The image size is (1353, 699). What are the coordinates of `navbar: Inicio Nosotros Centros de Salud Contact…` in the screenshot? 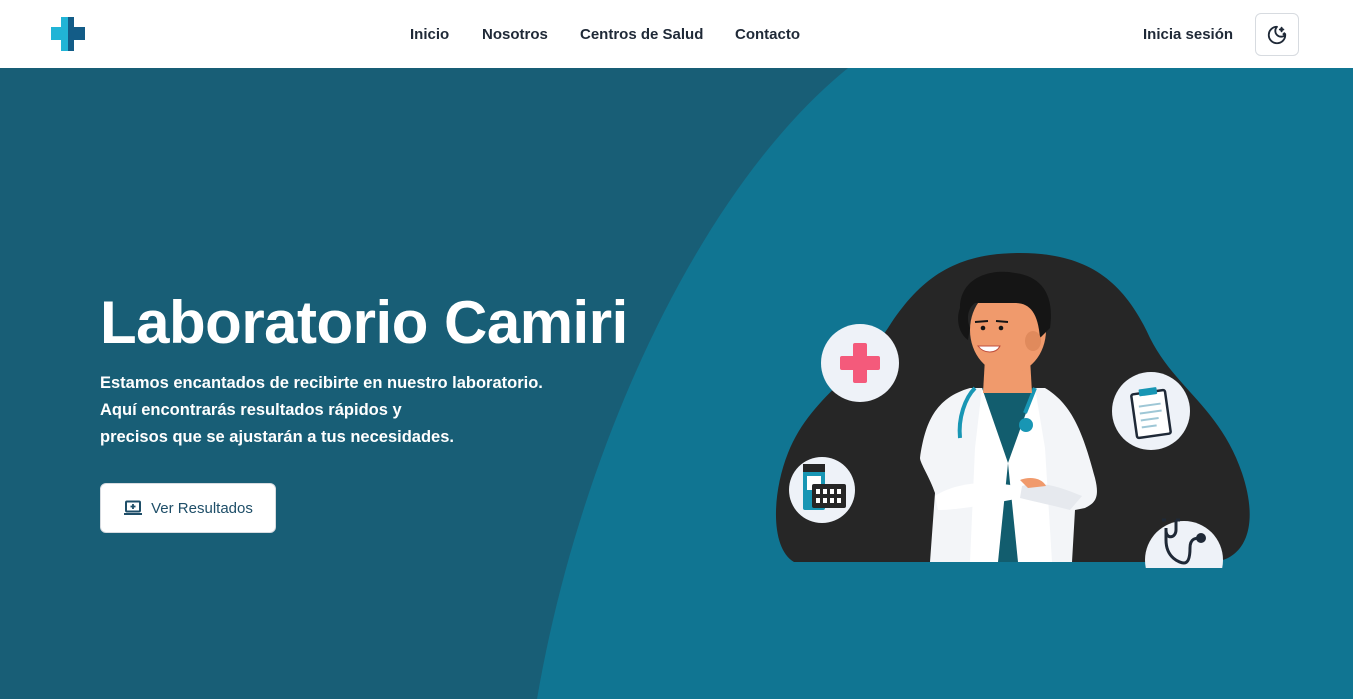 It's located at (676, 34).